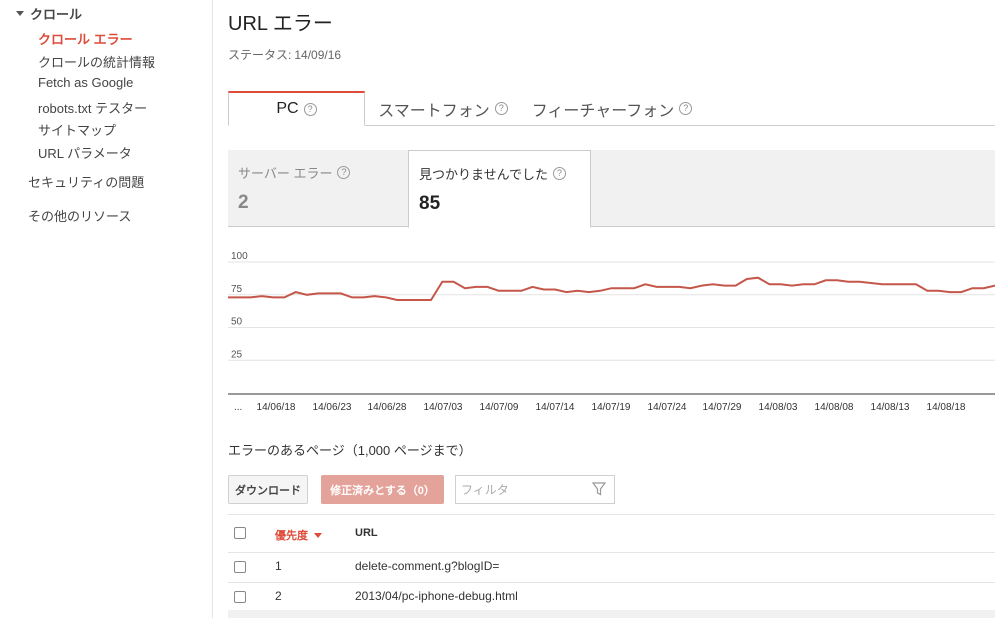 The height and width of the screenshot is (618, 995). Describe the element at coordinates (237, 322) in the screenshot. I see `y-tick-label: 50` at that location.